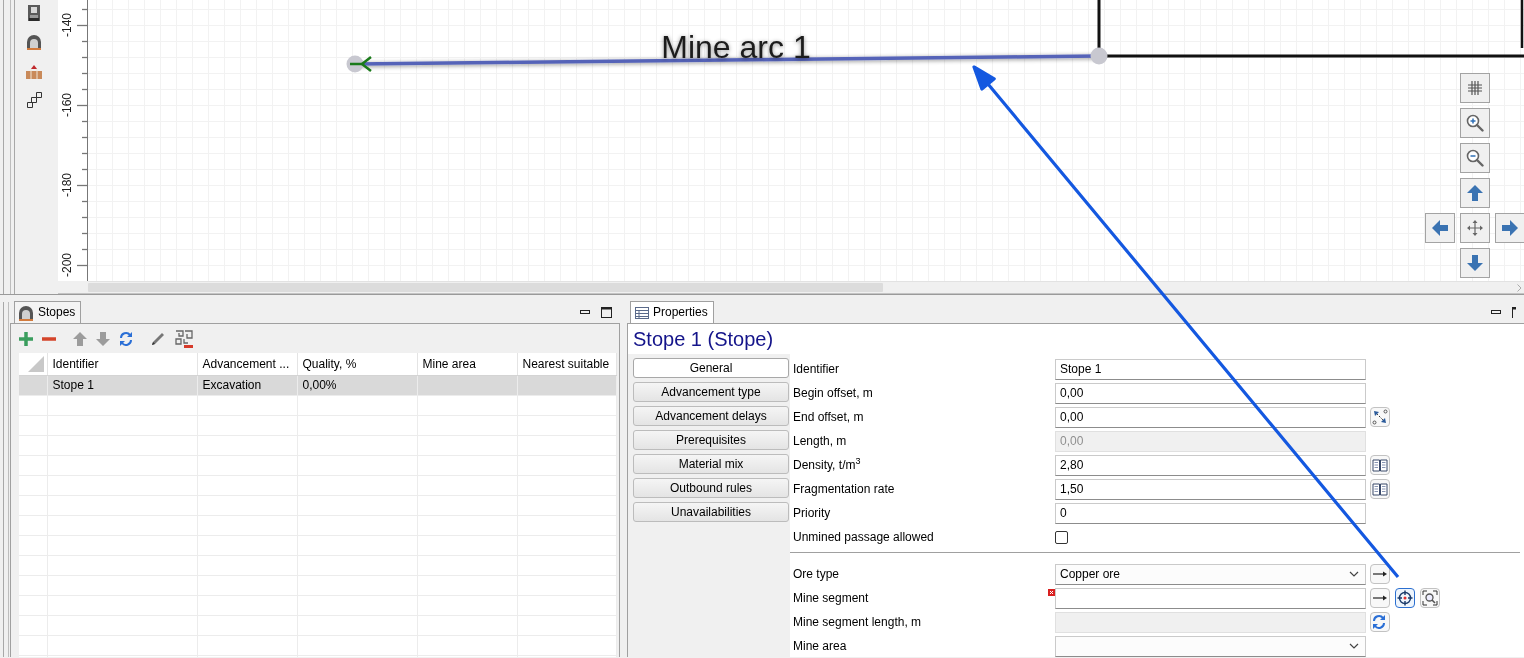  I want to click on section-tab: Advancement delays, so click(711, 416).